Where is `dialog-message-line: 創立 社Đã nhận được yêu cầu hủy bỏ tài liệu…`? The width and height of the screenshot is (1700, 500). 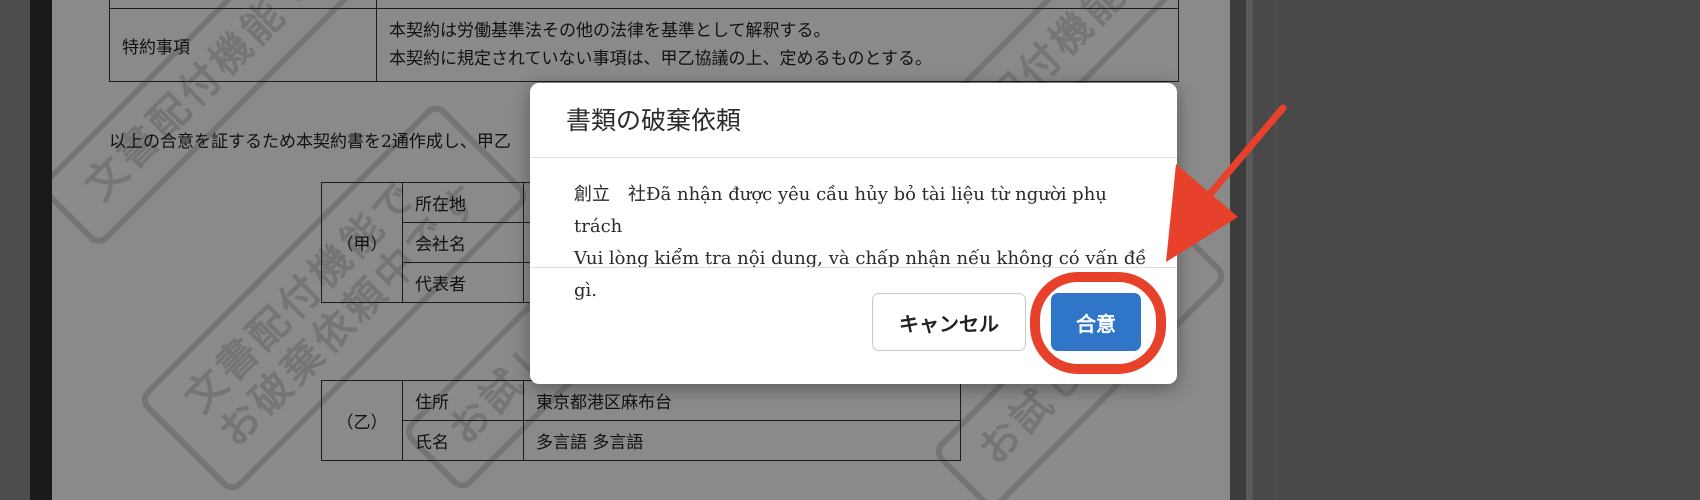
dialog-message-line: 創立 社Đã nhận được yêu cầu hủy bỏ tài liệu… is located at coordinates (840, 210).